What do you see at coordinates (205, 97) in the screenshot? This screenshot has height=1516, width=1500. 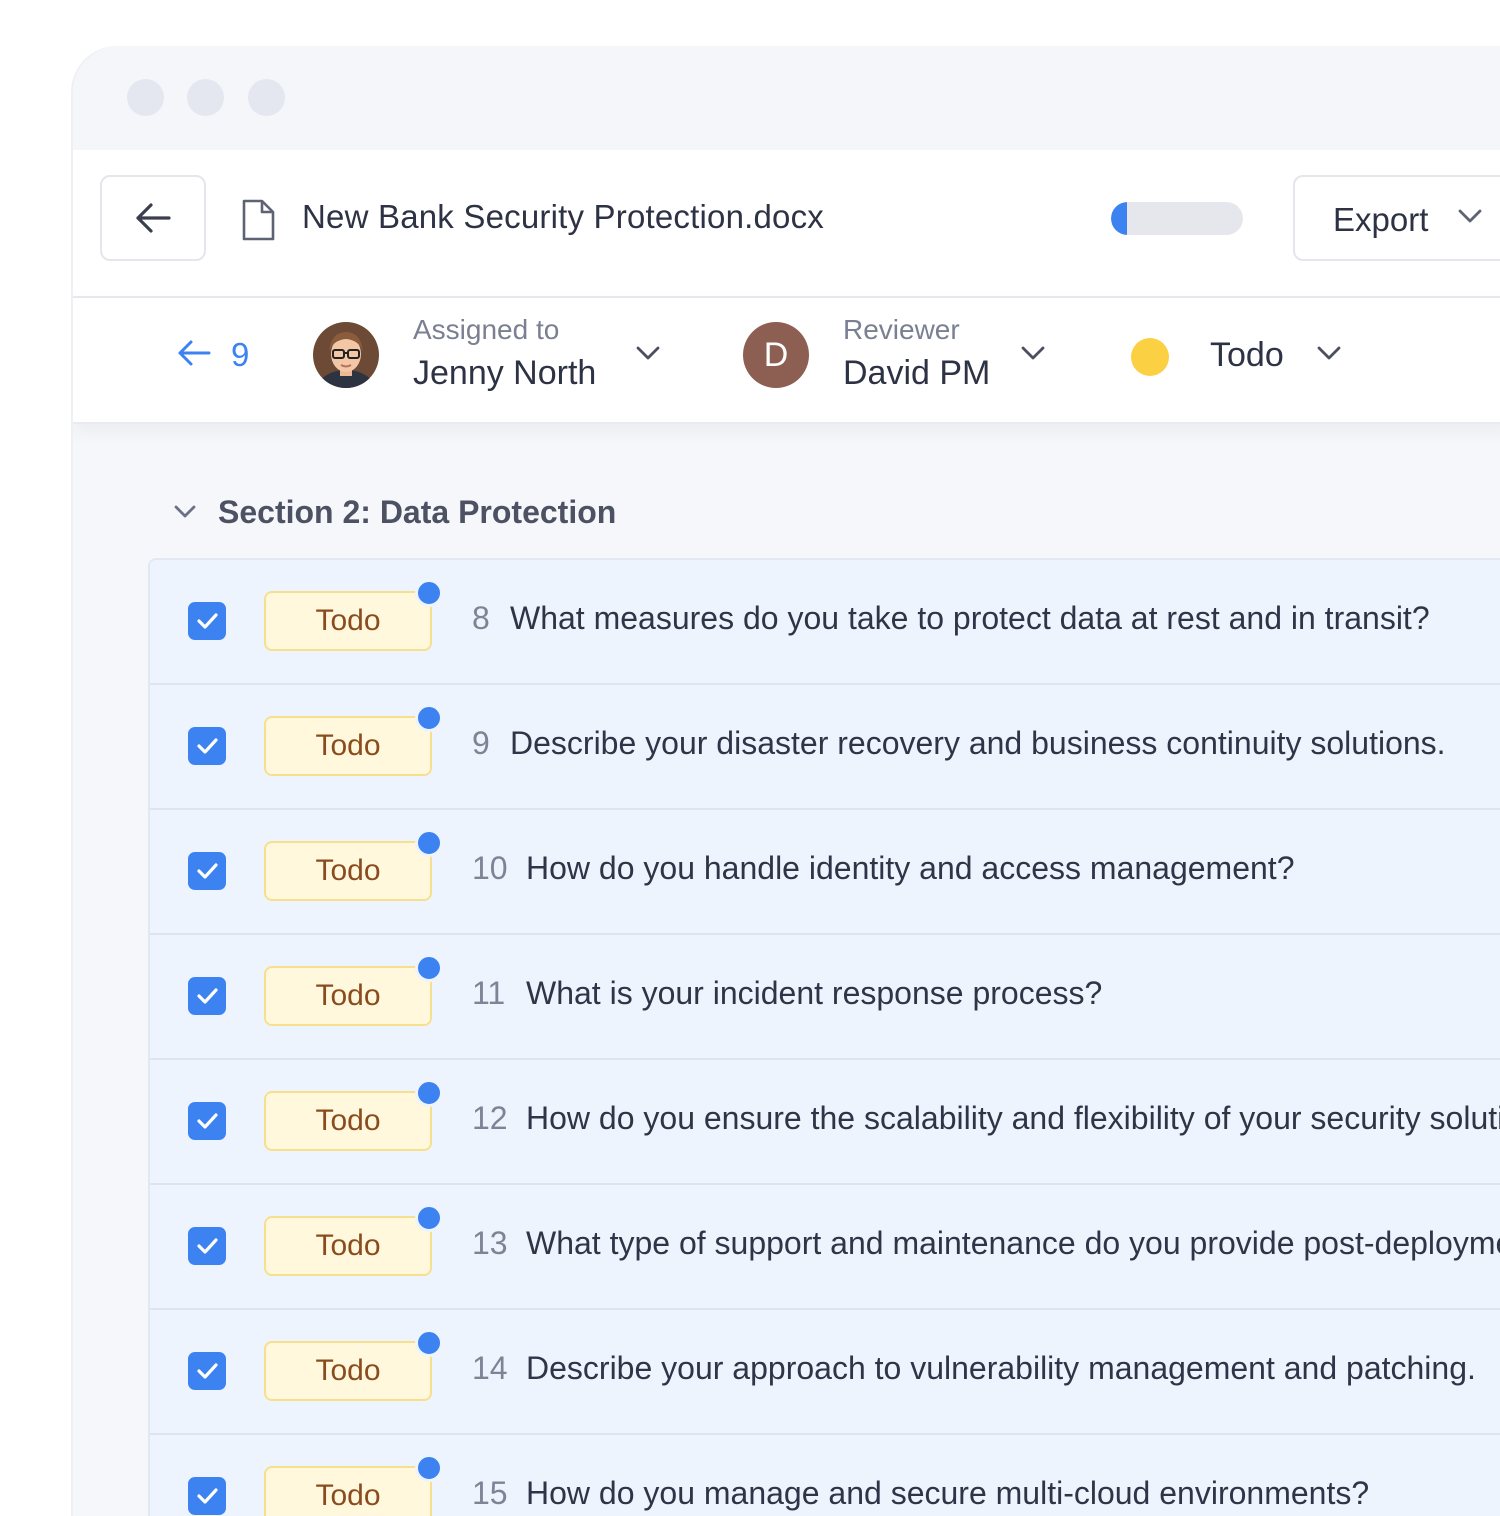 I see `window-minimize-dot` at bounding box center [205, 97].